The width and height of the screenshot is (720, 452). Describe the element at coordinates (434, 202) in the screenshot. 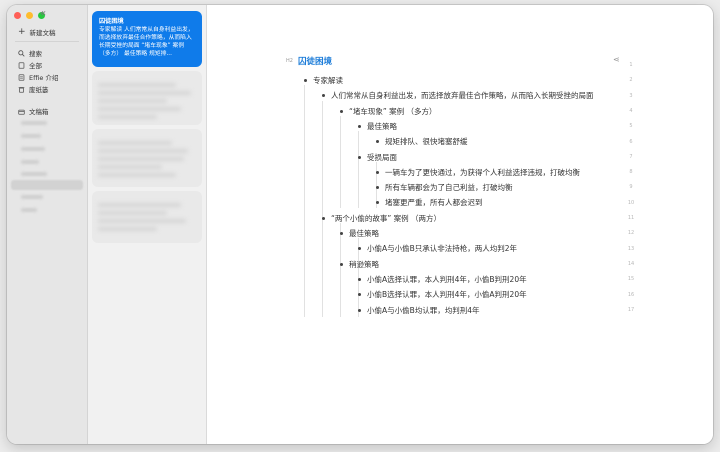

I see `outline-item-text: 堵塞更严重，所有人都会迟到` at that location.